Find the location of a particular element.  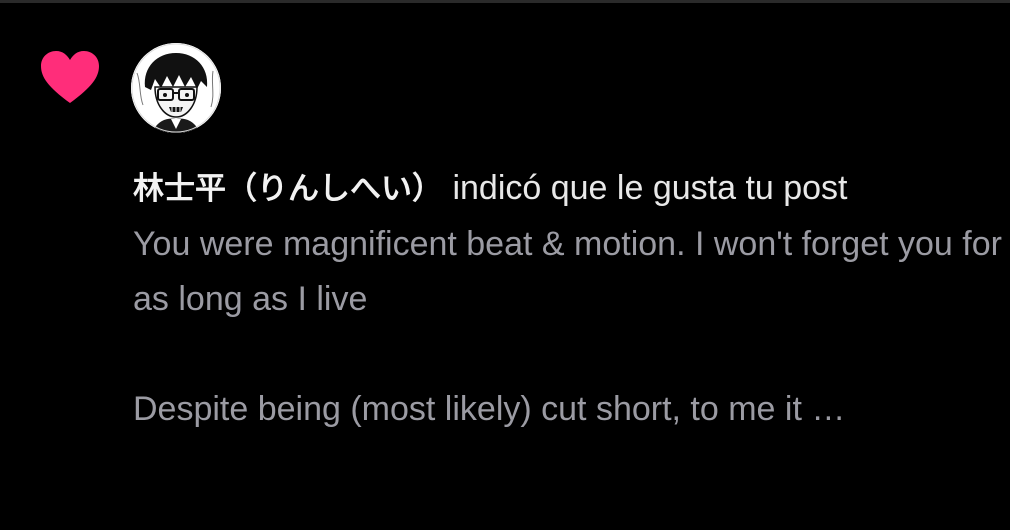

comment-spacer is located at coordinates (568, 354).